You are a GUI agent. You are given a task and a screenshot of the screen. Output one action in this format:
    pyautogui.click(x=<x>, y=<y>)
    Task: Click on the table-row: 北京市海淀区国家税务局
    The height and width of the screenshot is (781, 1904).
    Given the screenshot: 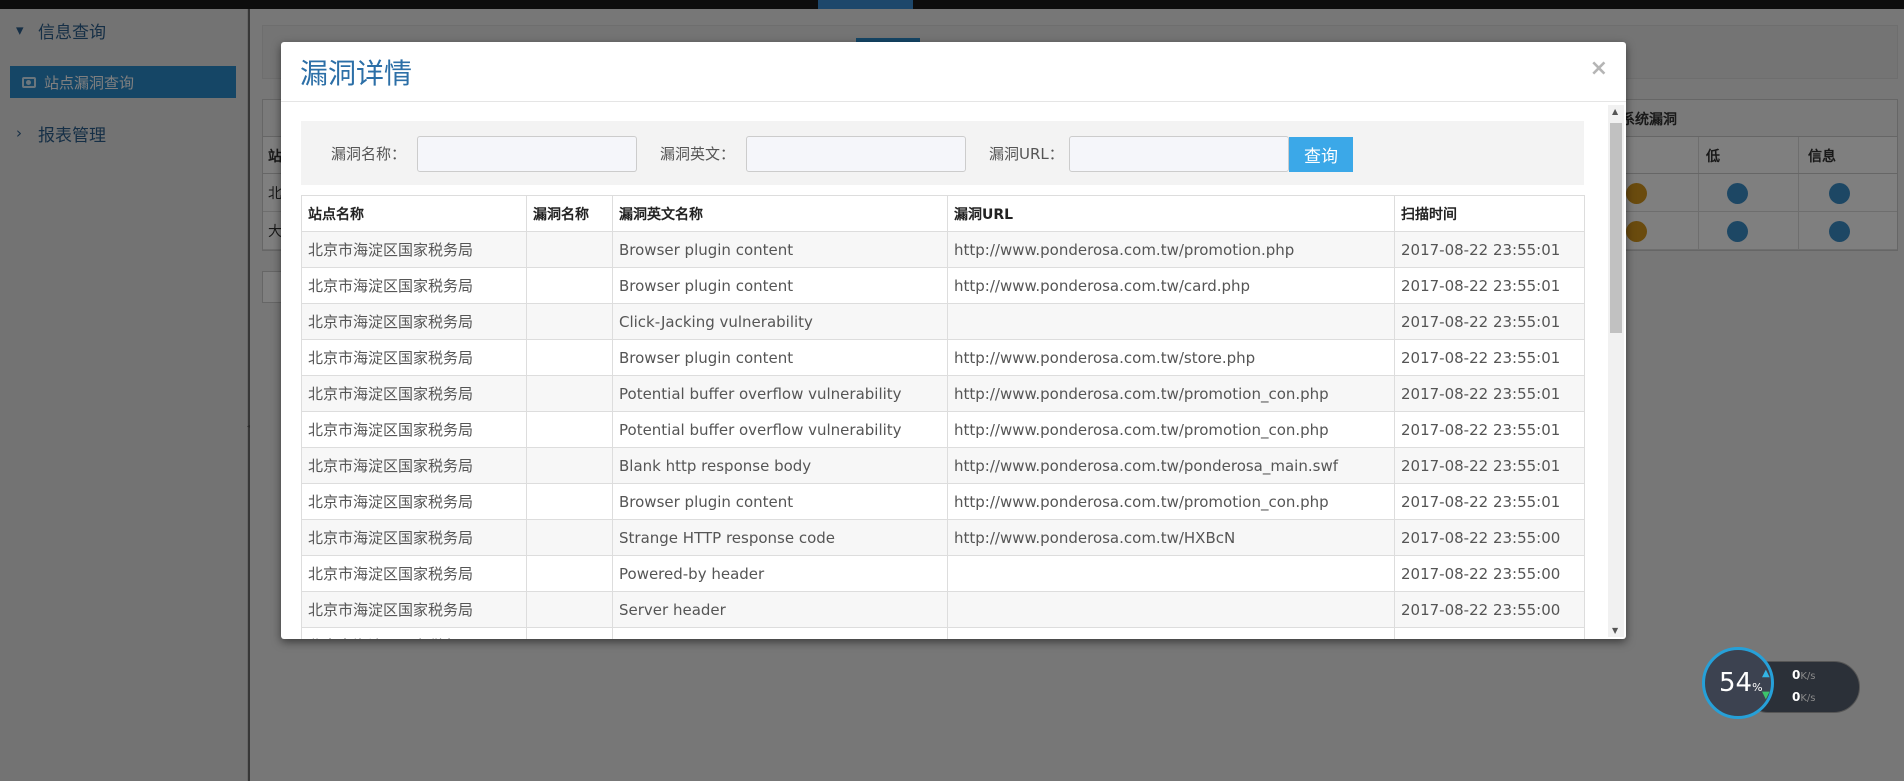 What is the action you would take?
    pyautogui.click(x=943, y=633)
    